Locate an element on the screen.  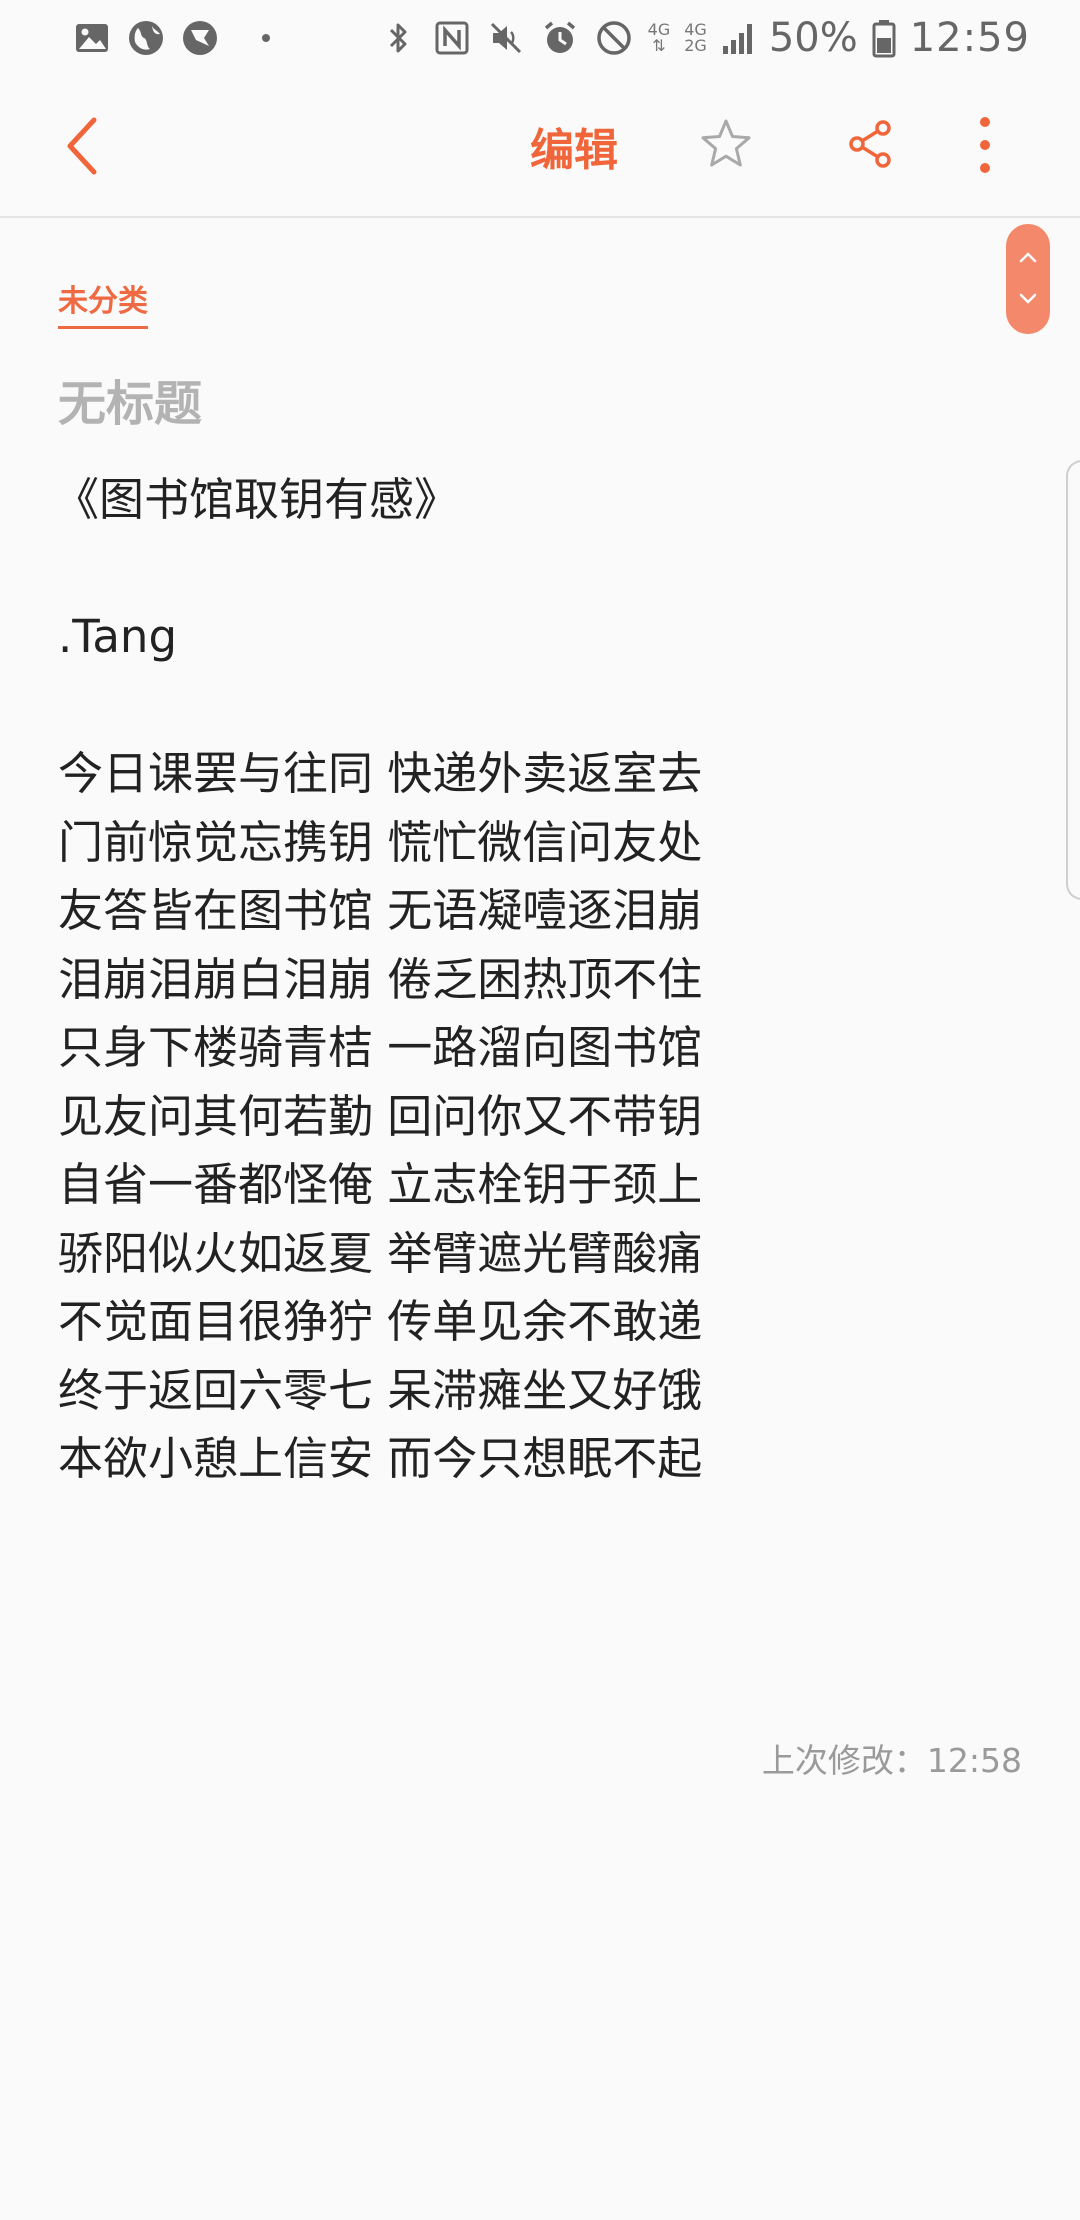
chevron-down-icon is located at coordinates (1028, 298).